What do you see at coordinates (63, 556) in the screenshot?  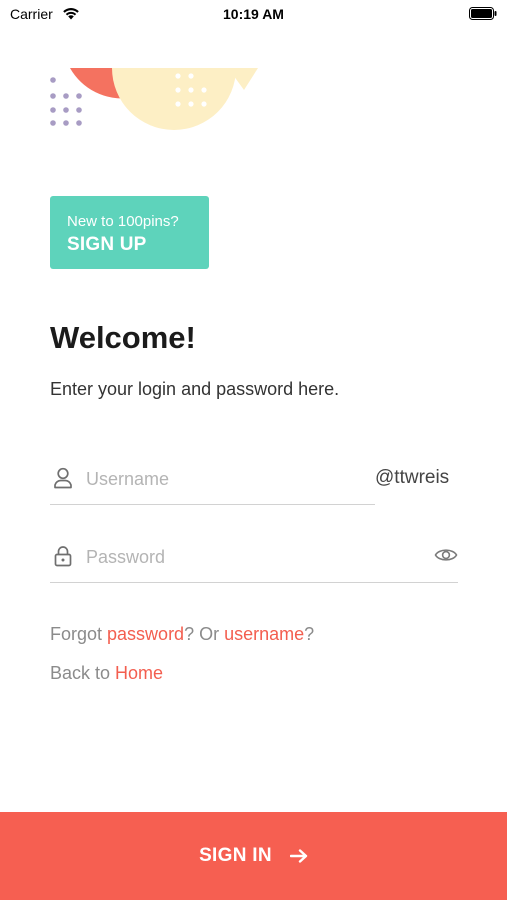 I see `lock-icon` at bounding box center [63, 556].